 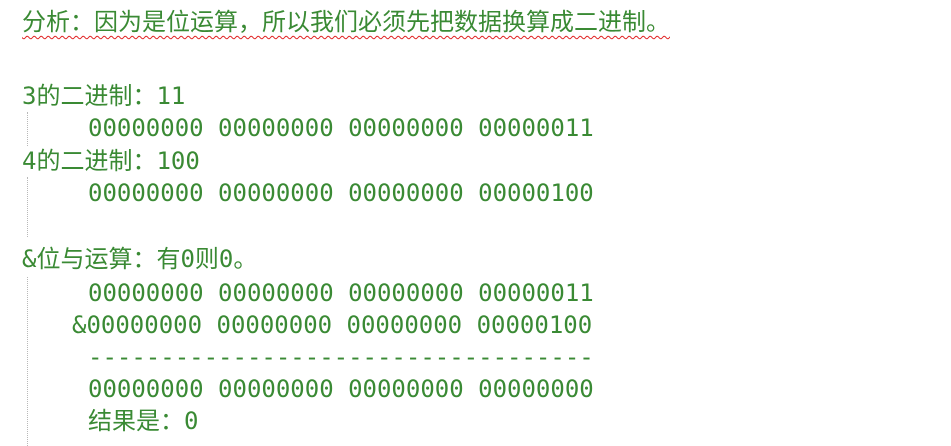 I want to click on and-operand-1: 00000000 00000000 00000000 00000011, so click(x=341, y=293).